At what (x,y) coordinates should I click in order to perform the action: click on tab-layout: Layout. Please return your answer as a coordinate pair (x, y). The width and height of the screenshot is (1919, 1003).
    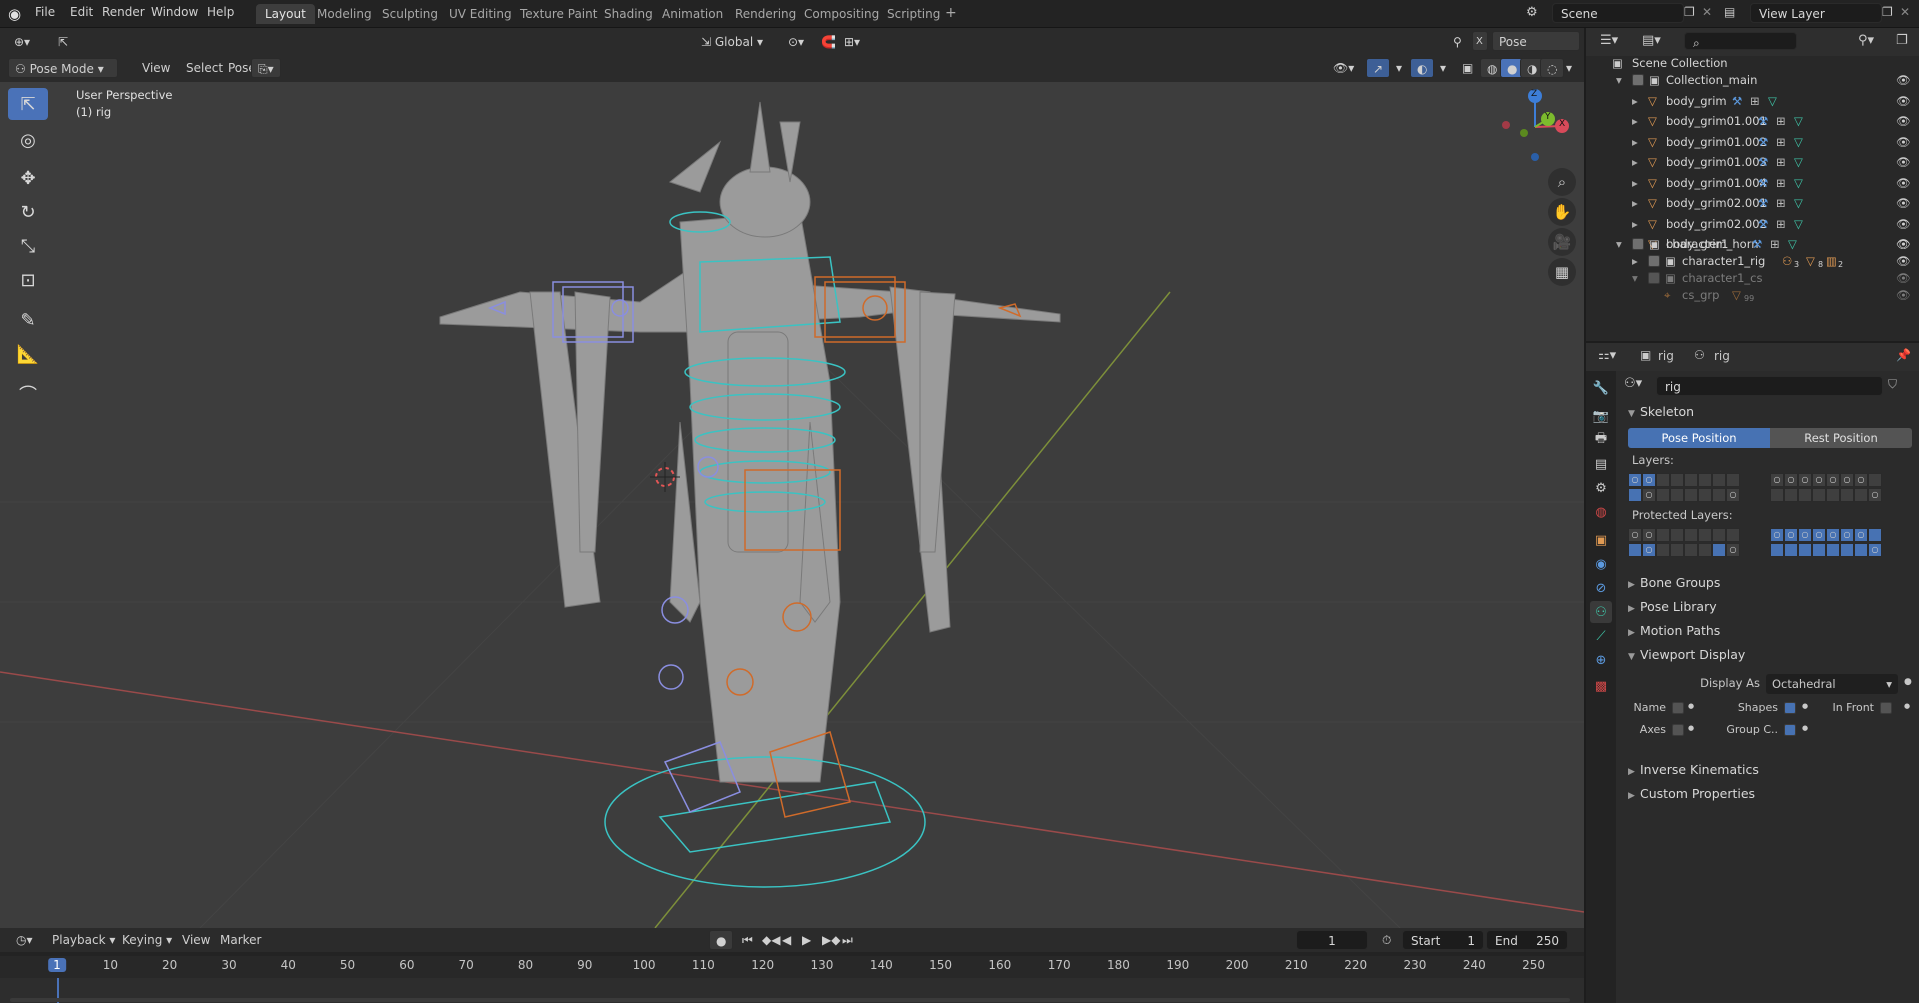
    Looking at the image, I should click on (285, 14).